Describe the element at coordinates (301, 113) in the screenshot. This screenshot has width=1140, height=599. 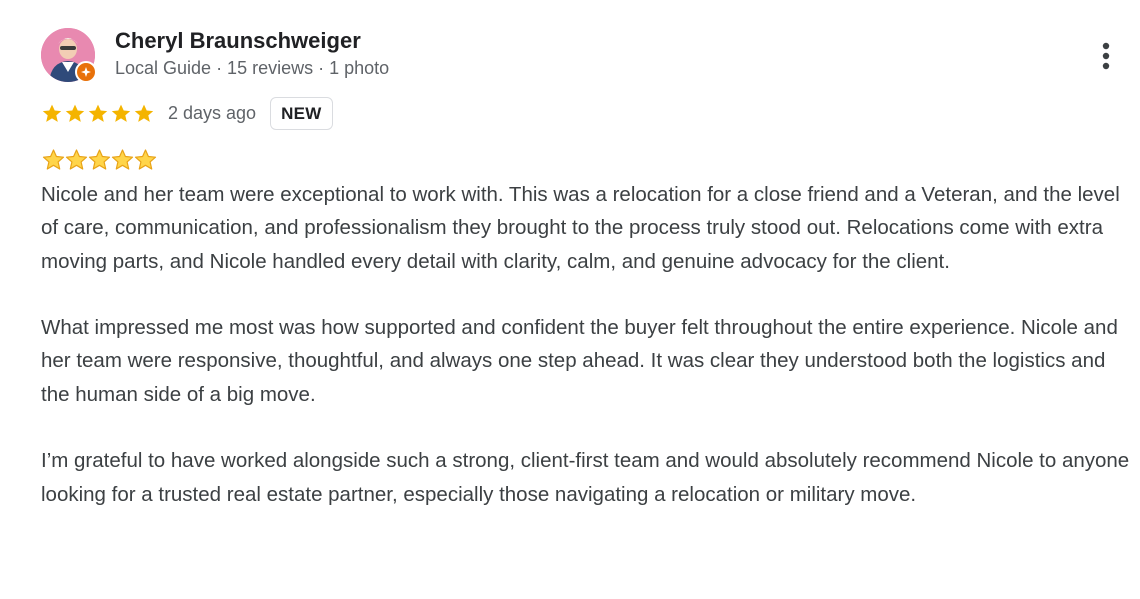
I see `new-badge: NEW` at that location.